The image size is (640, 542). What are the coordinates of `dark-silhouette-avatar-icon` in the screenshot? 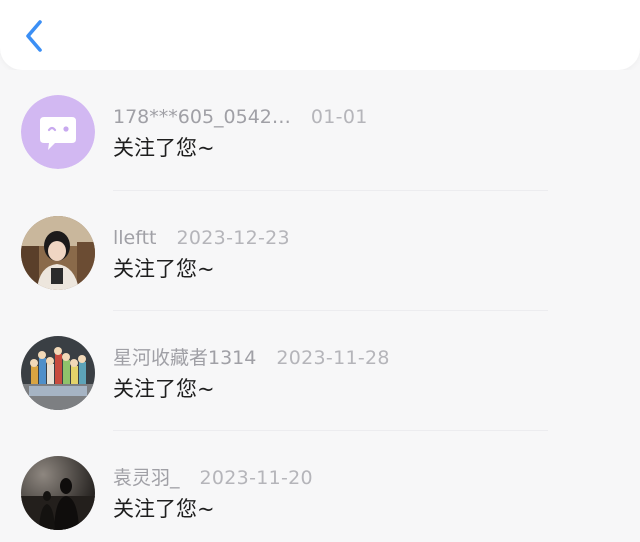 It's located at (58, 493).